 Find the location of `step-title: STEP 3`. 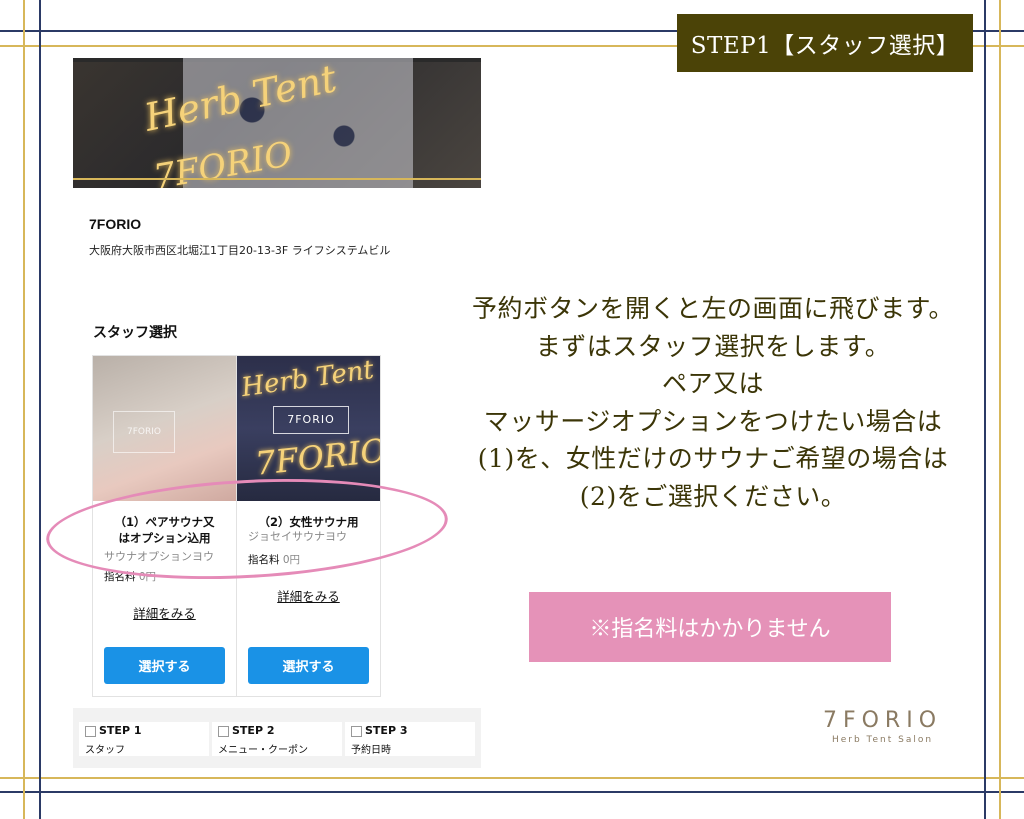

step-title: STEP 3 is located at coordinates (386, 730).